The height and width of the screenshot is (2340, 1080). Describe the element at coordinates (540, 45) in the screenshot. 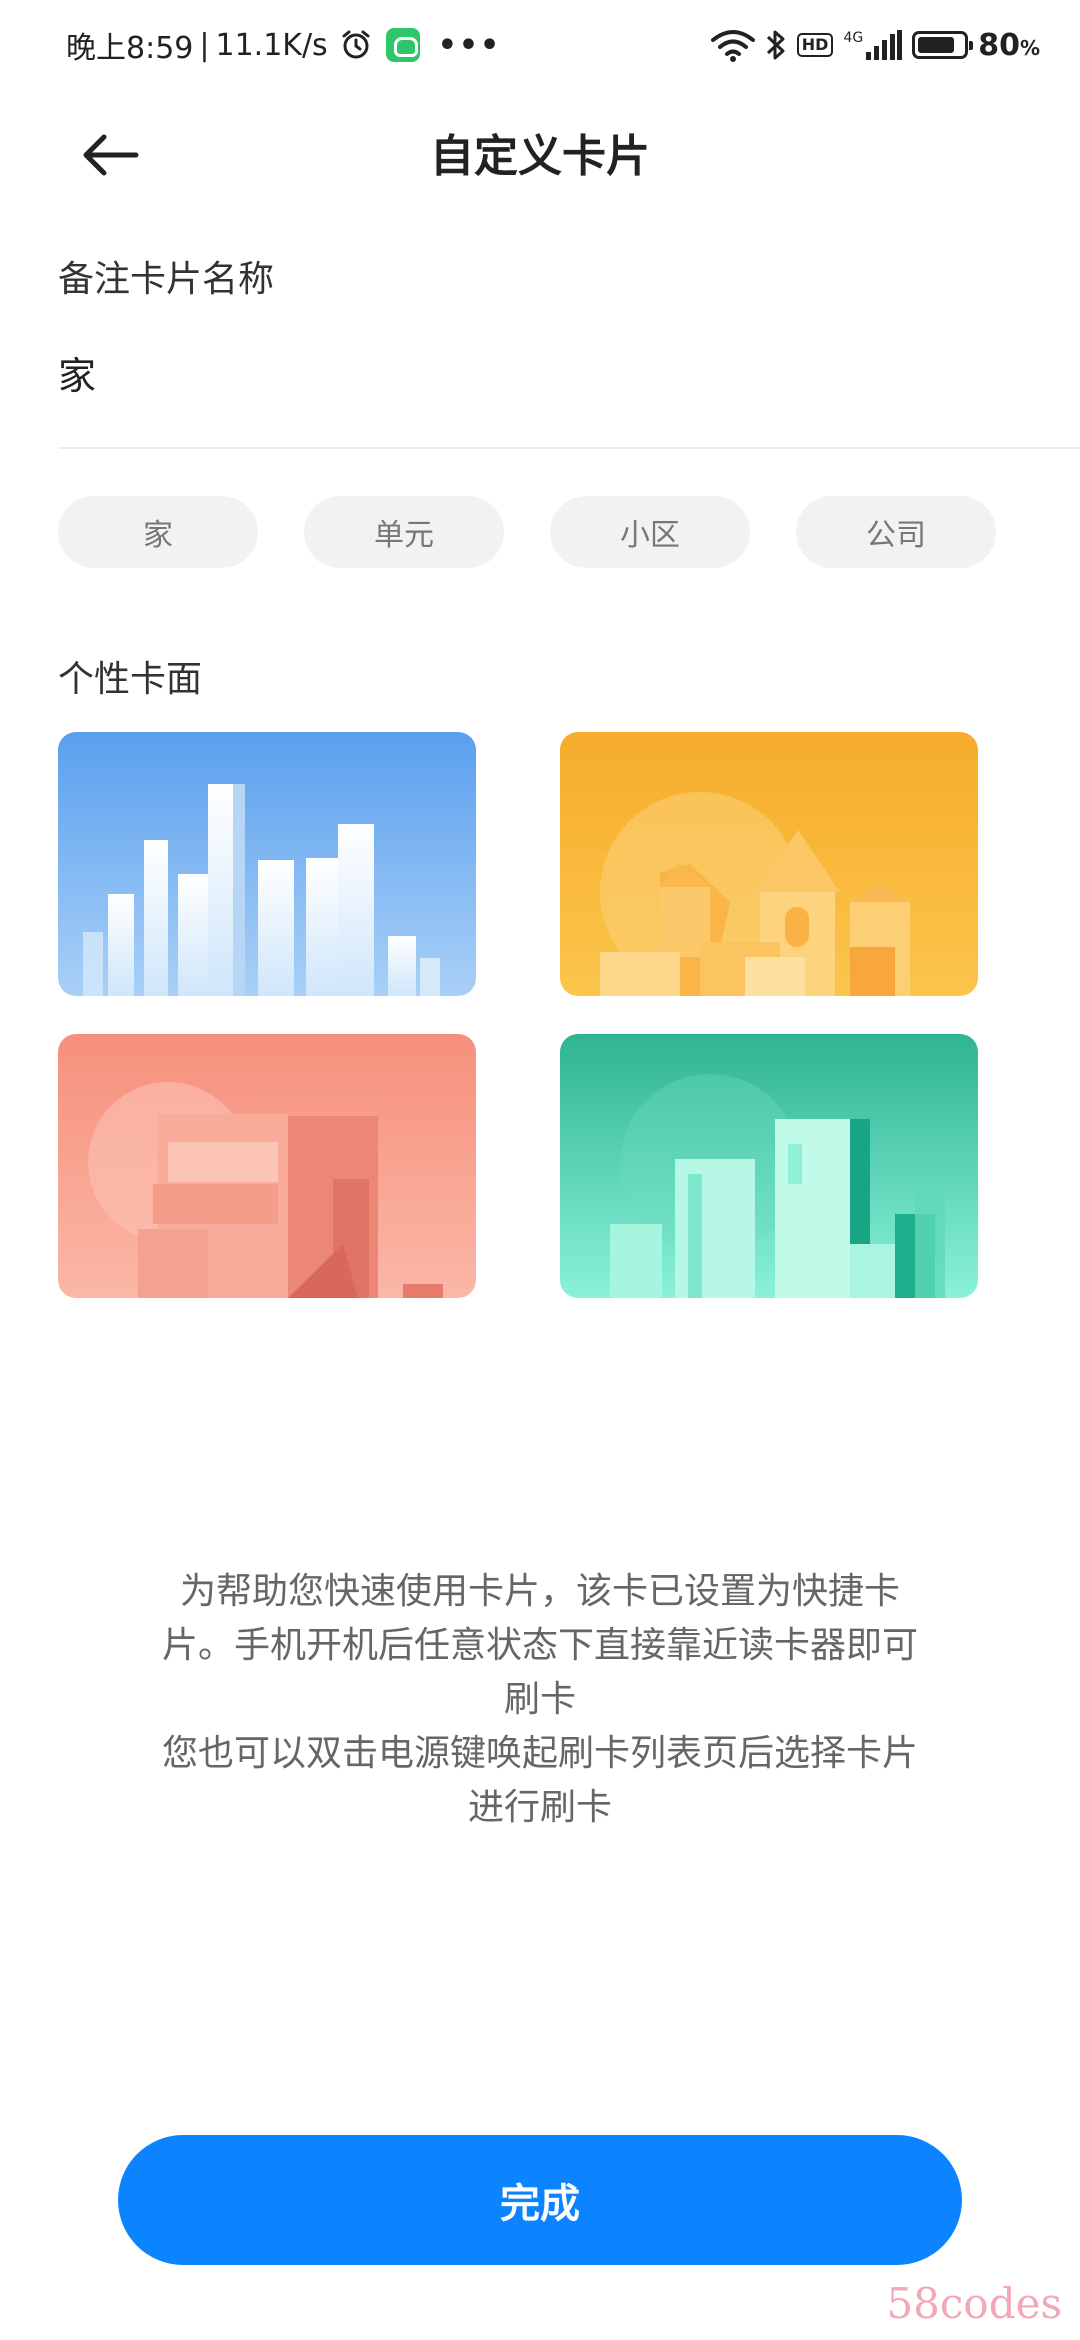

I see `status-bar: 晚上8:59 | 11.1K/s ••• HD 4G 80%` at that location.